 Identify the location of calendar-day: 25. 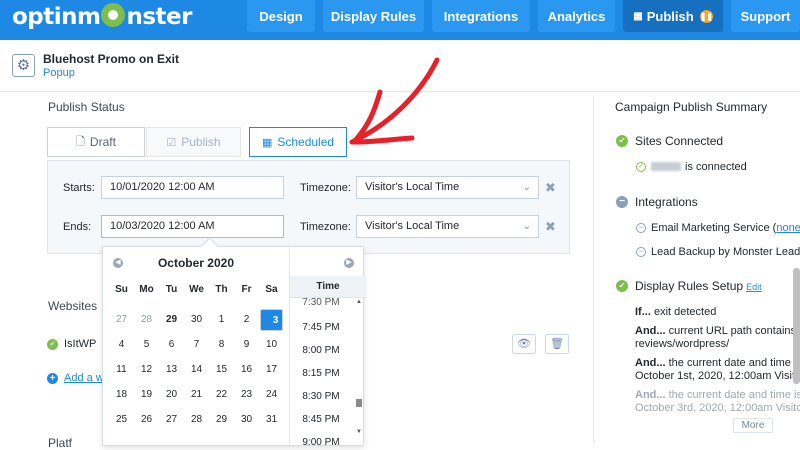
(121, 420).